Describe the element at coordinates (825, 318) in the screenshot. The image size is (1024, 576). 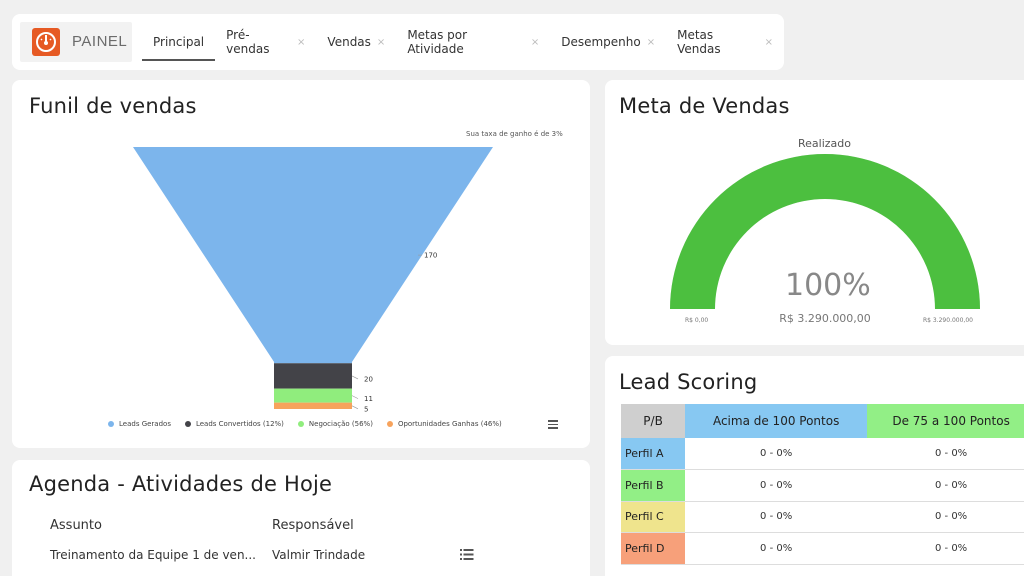
I see `gauge-value: R$ 3.290.000,00` at that location.